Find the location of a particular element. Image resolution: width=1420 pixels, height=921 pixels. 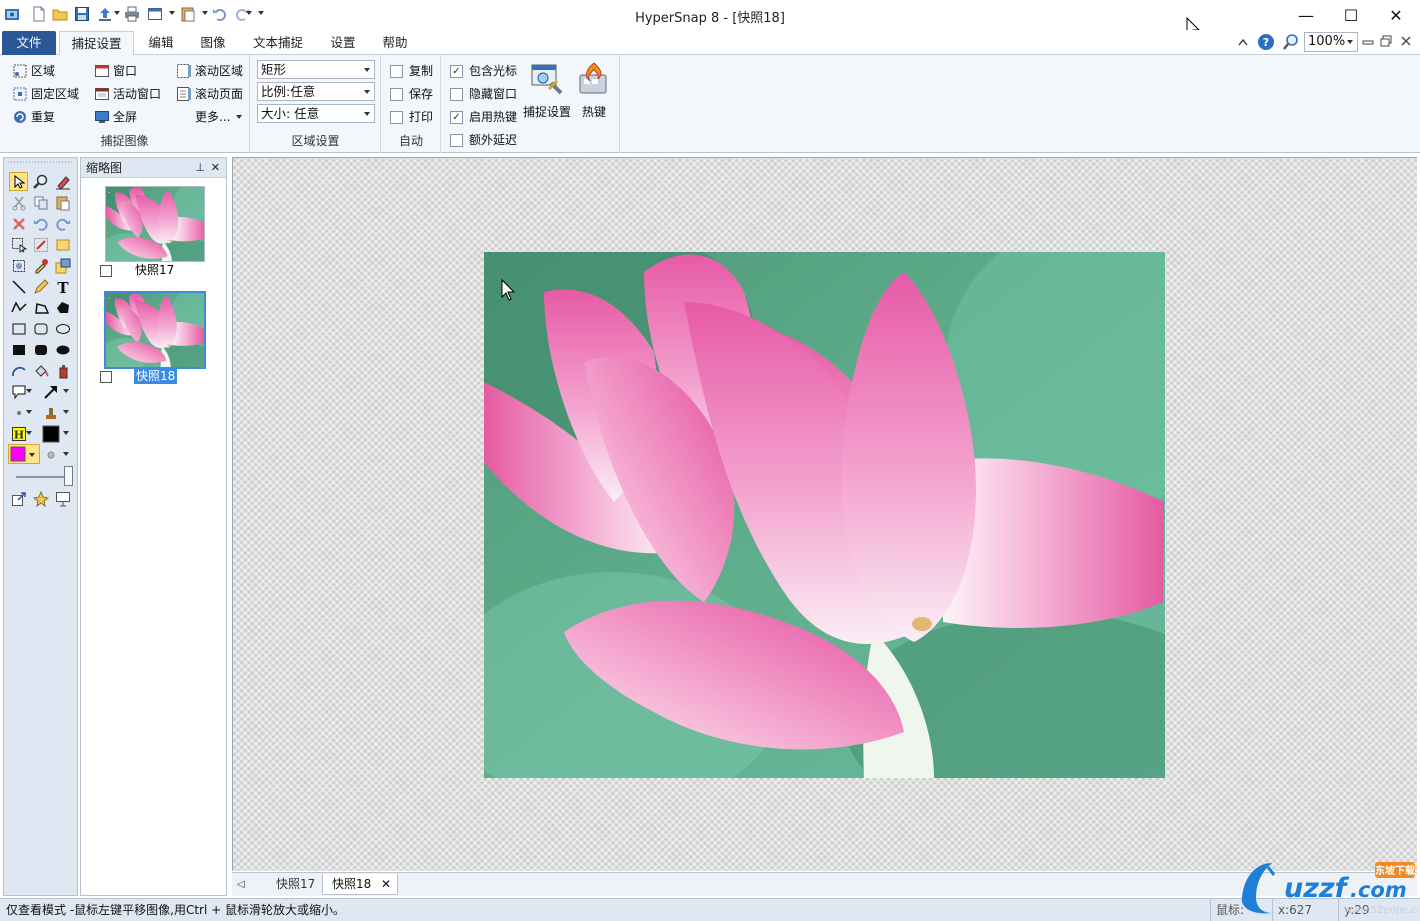

auto-save-checkbox: 保存 is located at coordinates (411, 94).